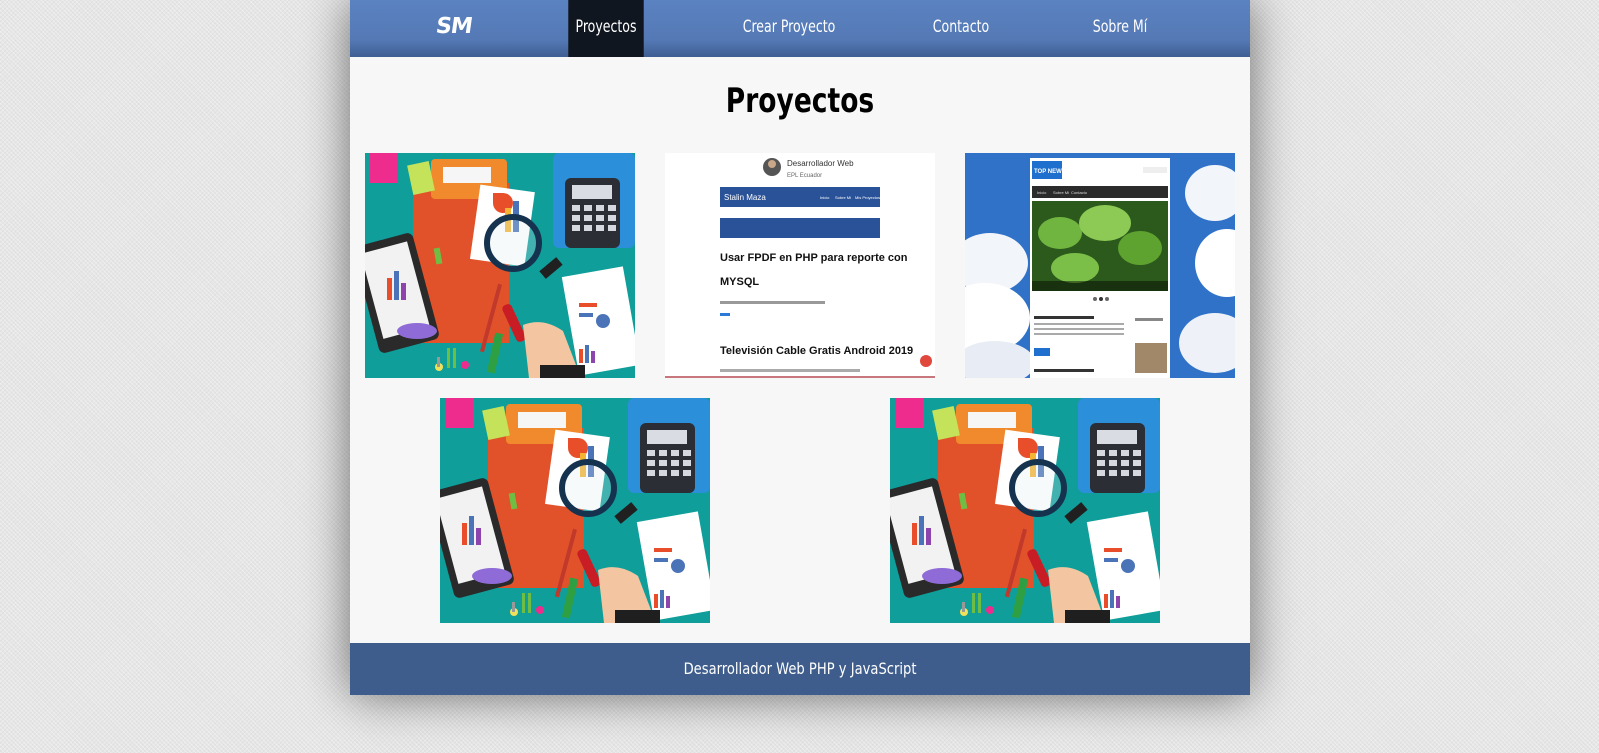 The width and height of the screenshot is (1599, 753). I want to click on footer: Desarrollador Web PHP y JavaScript, so click(800, 669).